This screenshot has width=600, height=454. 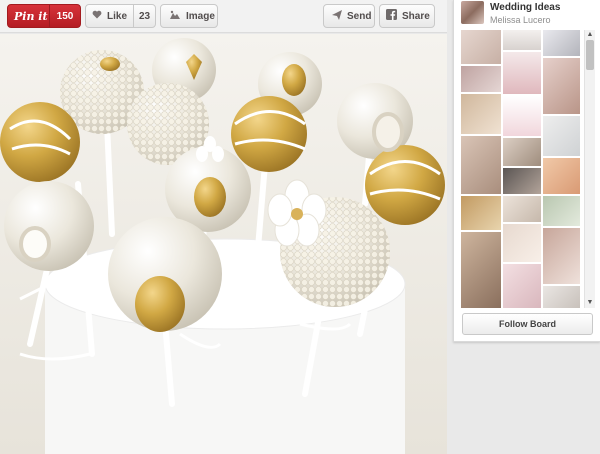 I want to click on send-button: Send, so click(x=349, y=16).